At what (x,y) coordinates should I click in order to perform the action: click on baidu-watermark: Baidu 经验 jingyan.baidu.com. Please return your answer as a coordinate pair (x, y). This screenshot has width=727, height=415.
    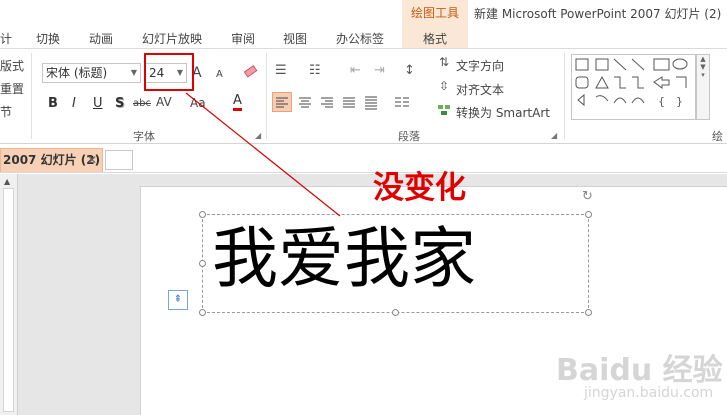
    Looking at the image, I should click on (635, 376).